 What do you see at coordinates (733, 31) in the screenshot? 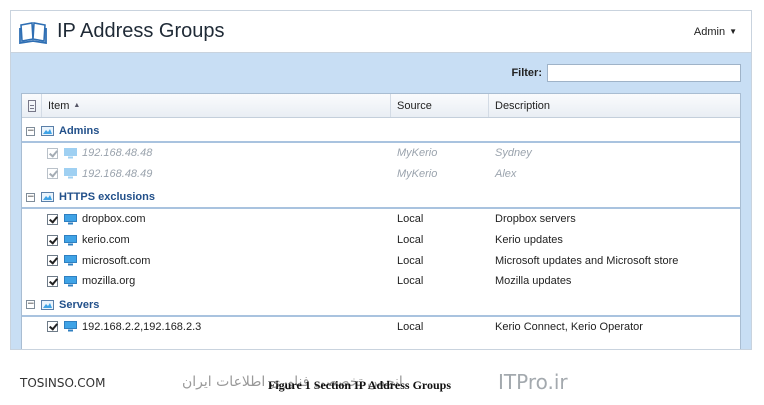
I see `caret-down-icon: ▼` at bounding box center [733, 31].